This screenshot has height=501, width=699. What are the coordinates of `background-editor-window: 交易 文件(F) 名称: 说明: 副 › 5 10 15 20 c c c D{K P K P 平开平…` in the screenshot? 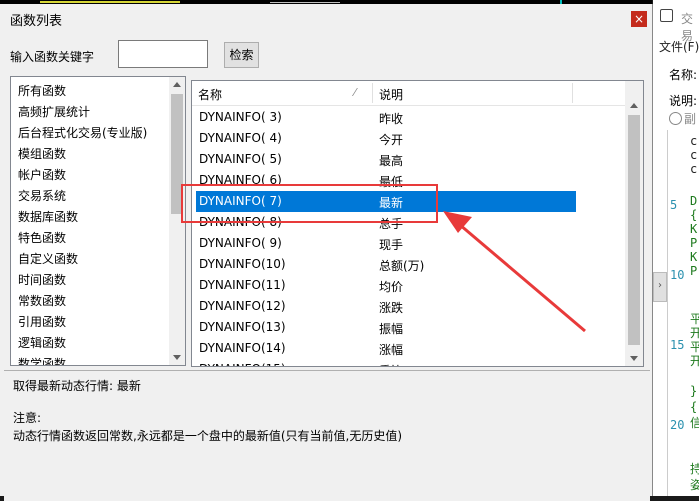 It's located at (676, 248).